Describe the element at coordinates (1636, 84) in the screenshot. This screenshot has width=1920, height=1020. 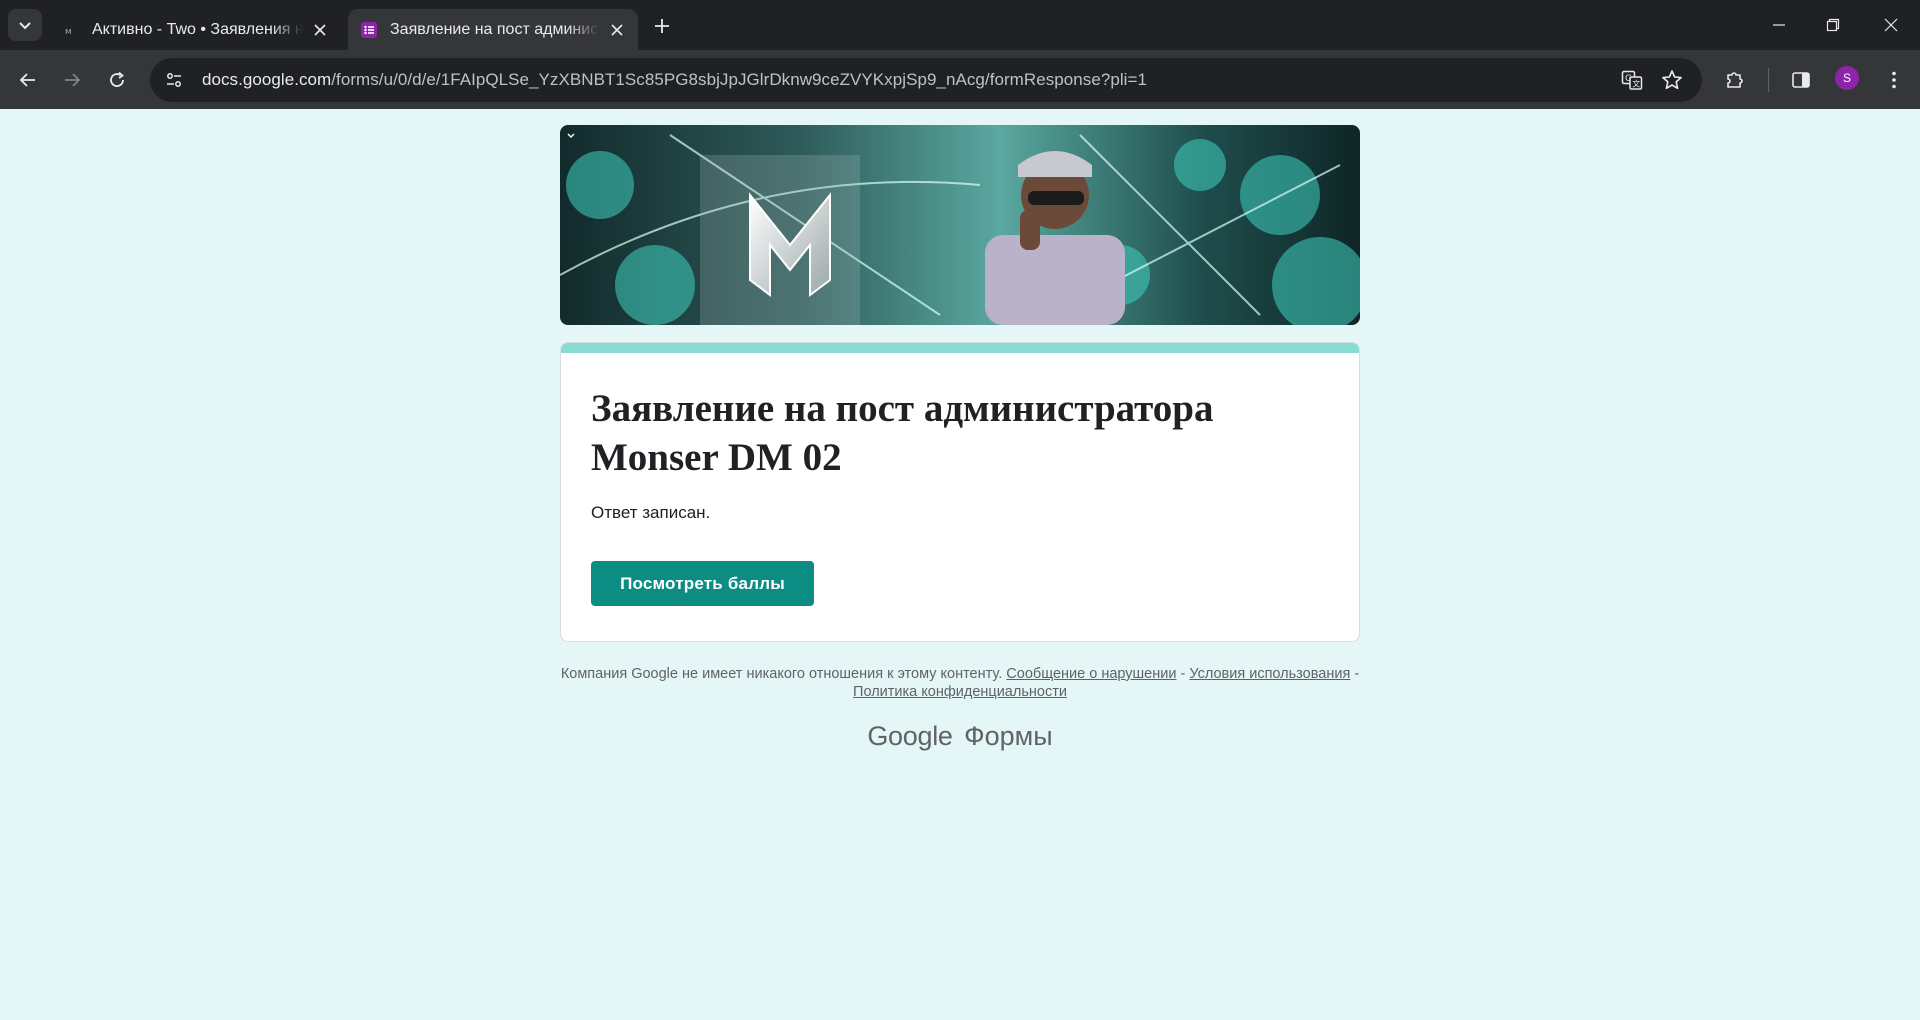
I see `svg-text: 文` at that location.